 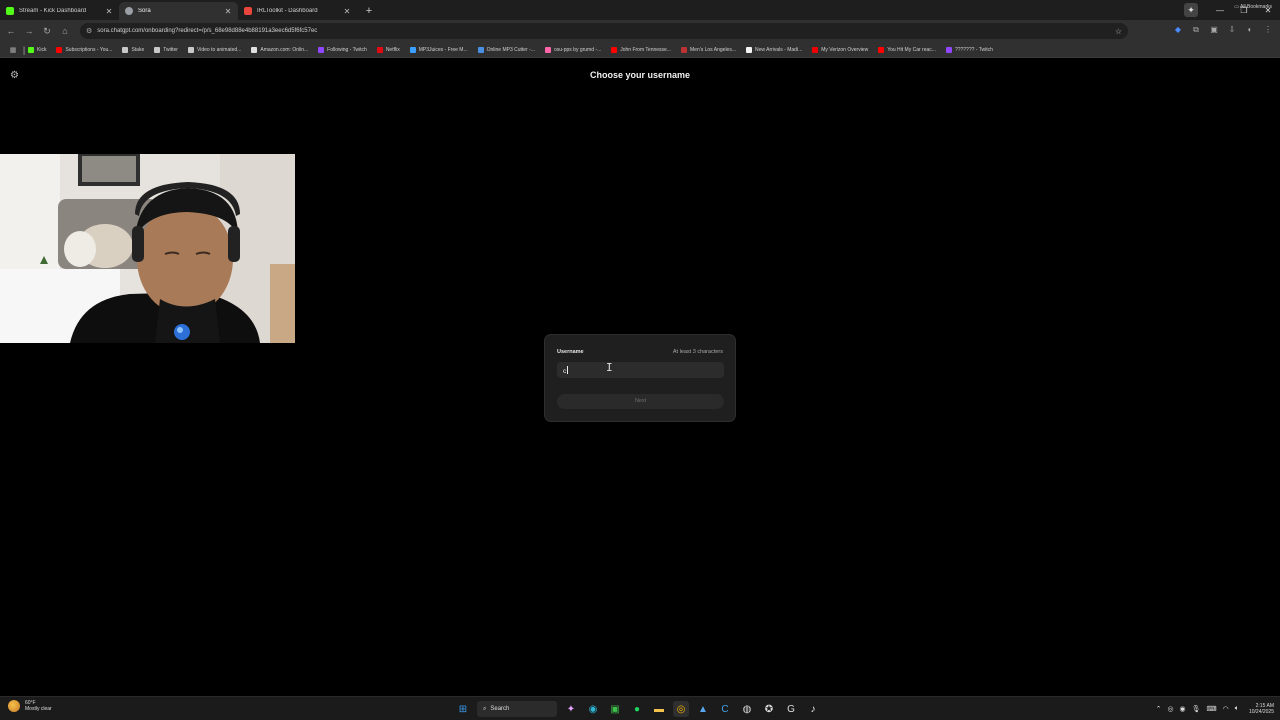 I want to click on all-bookmarks-button: ▭ All Bookmarks, so click(x=1253, y=7).